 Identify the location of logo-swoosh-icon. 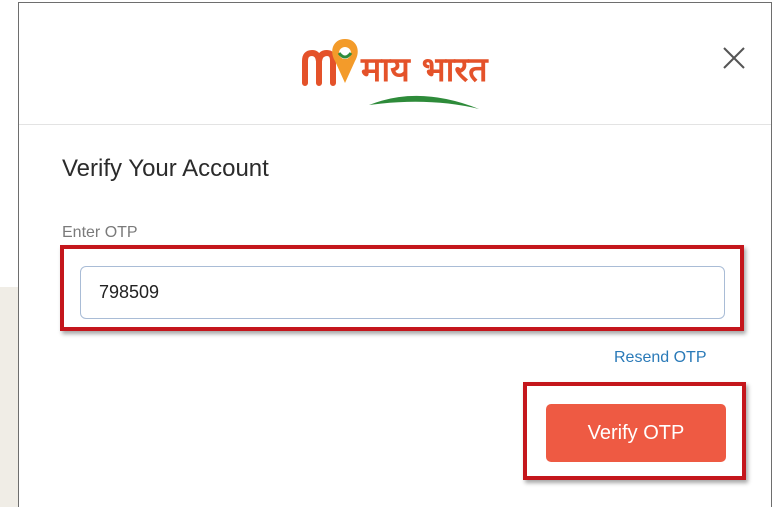
(424, 102).